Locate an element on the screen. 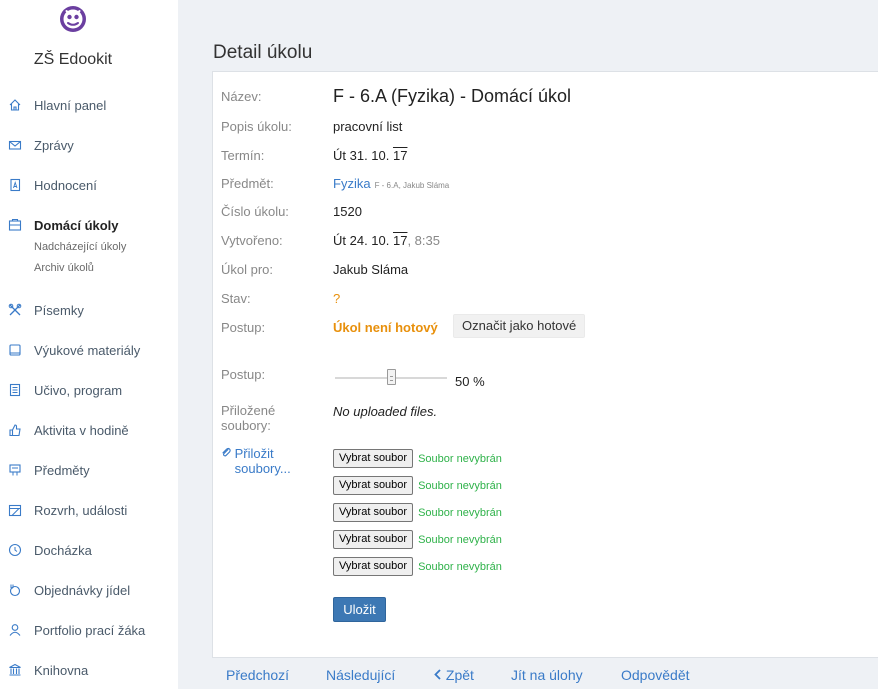 The height and width of the screenshot is (689, 878). created-label: Vytvořeno: is located at coordinates (252, 240).